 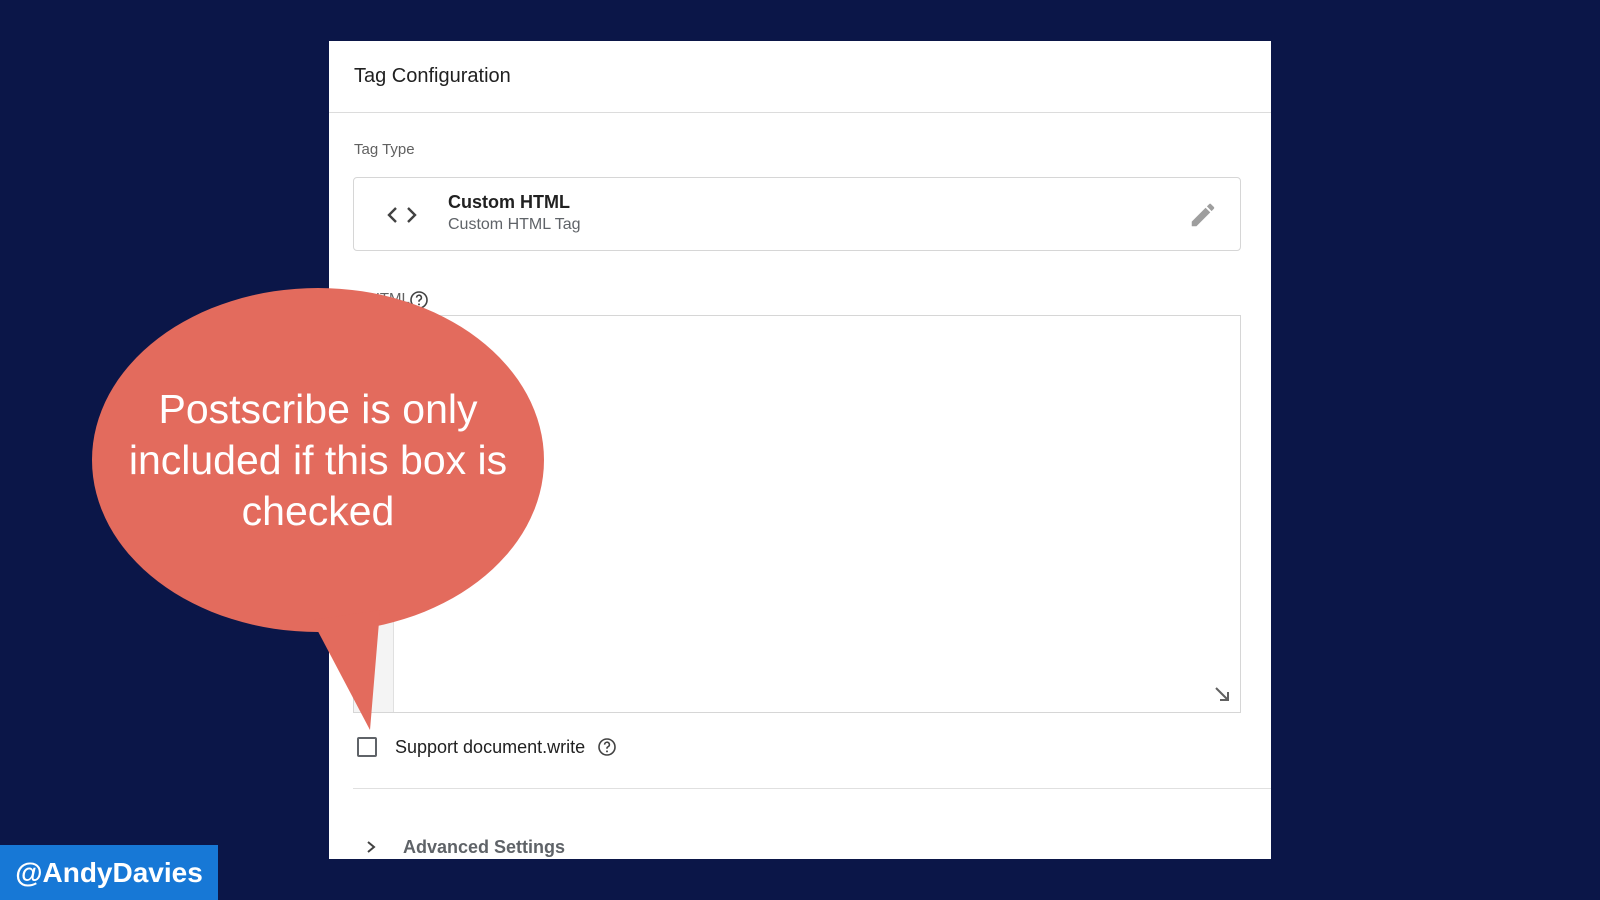 I want to click on tag-type-card: Custom HTML Custom HTML Tag, so click(x=797, y=214).